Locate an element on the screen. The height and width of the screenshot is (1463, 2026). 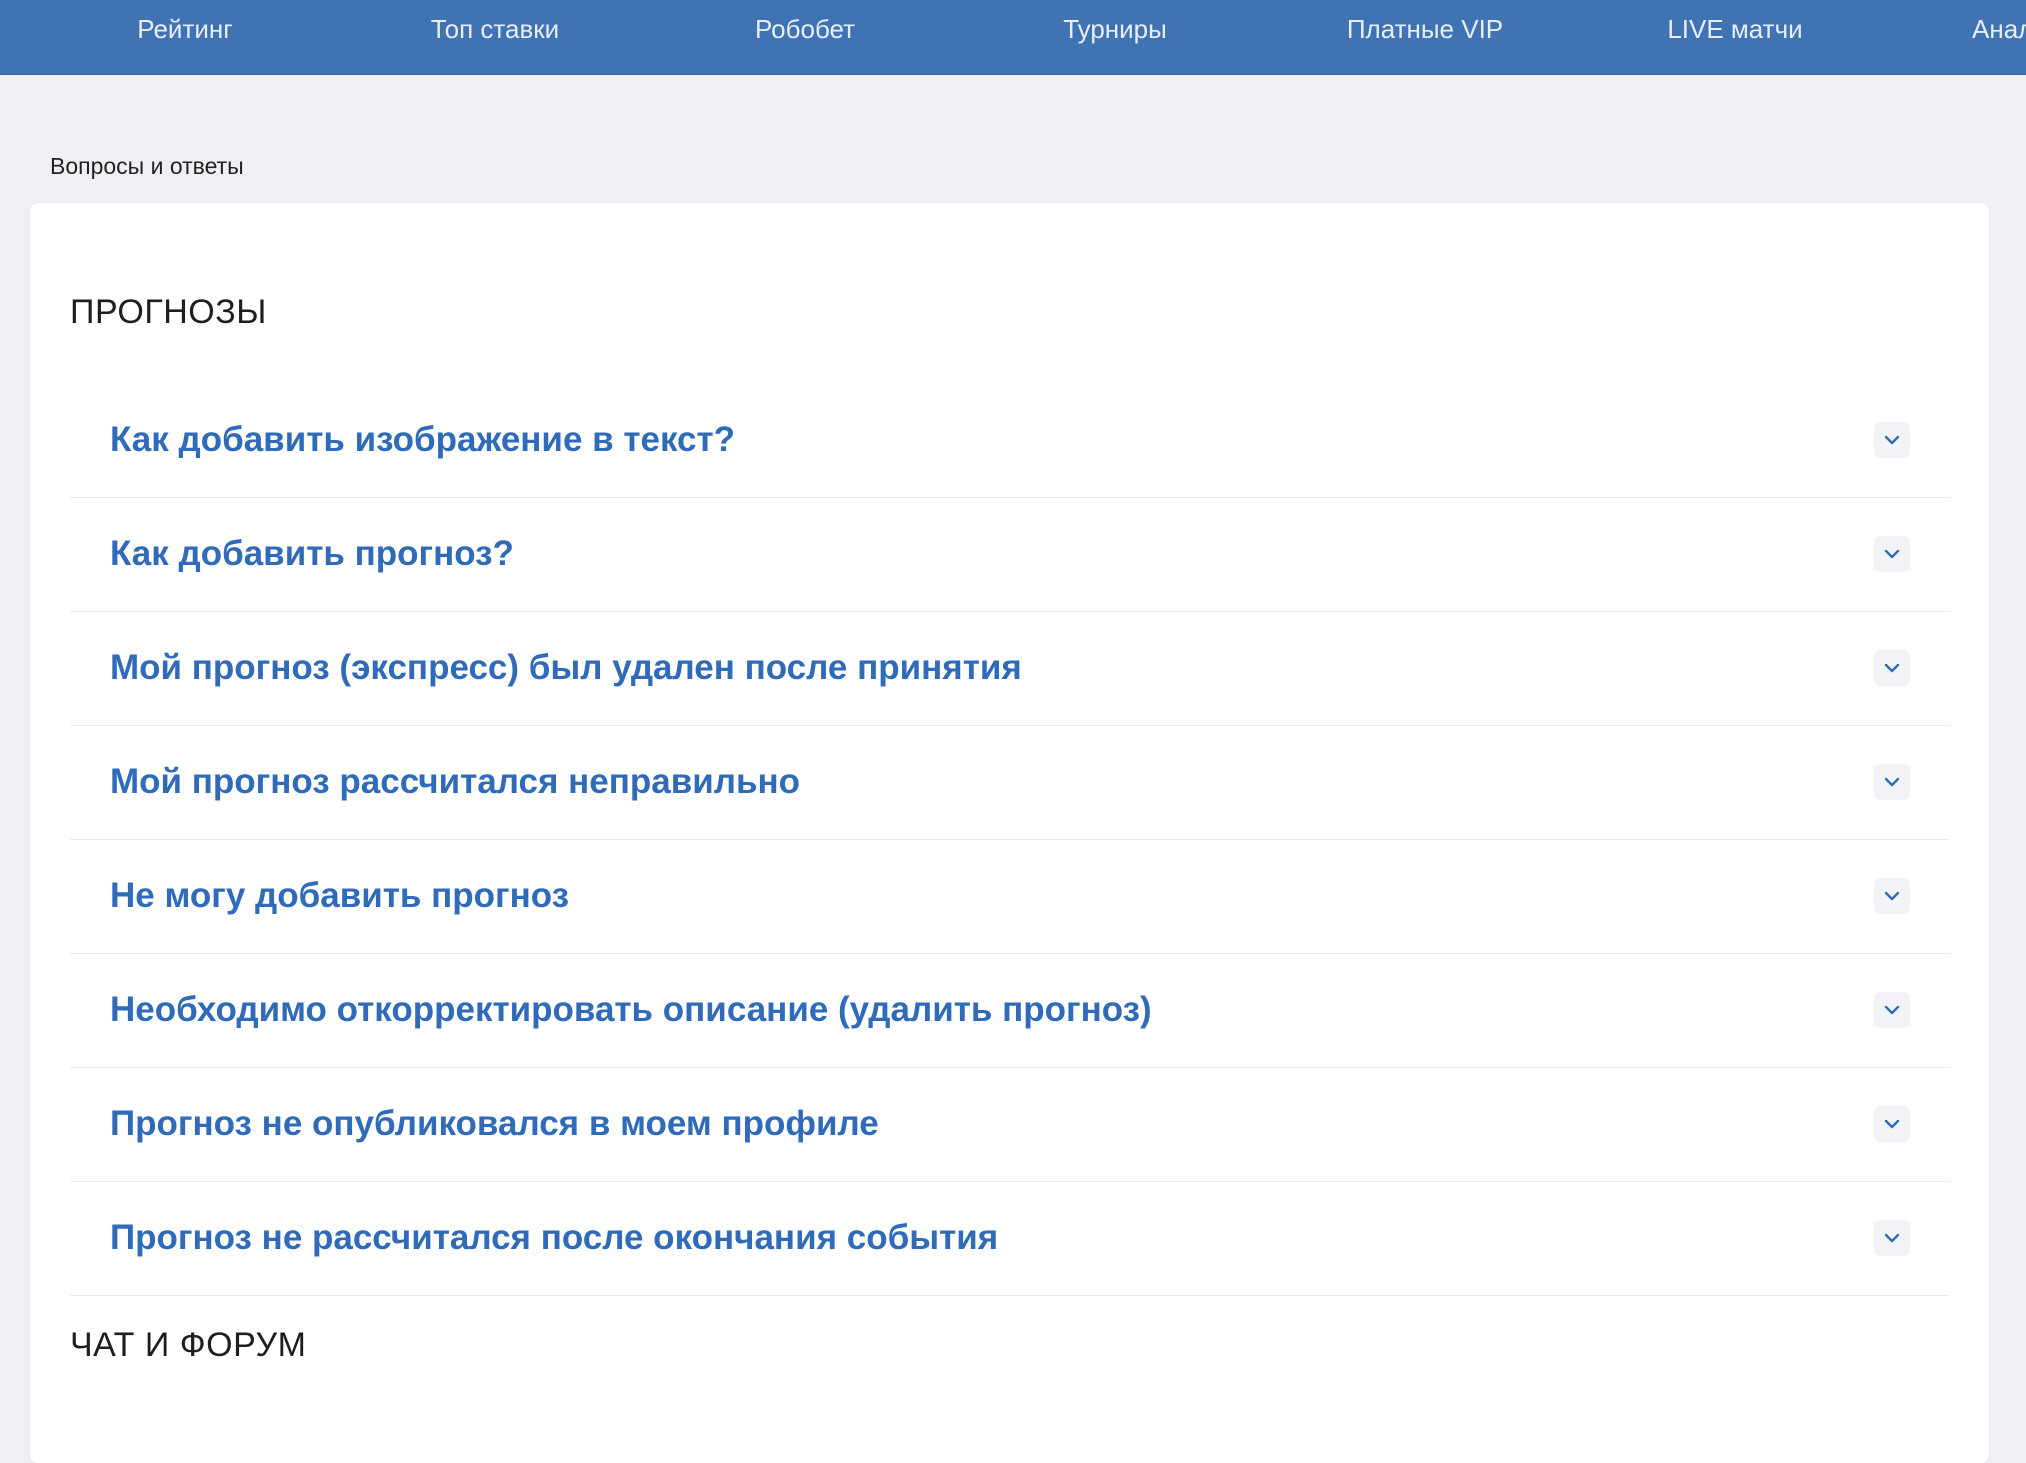
faq-item: Как добавить изображение в текст? is located at coordinates (1010, 440).